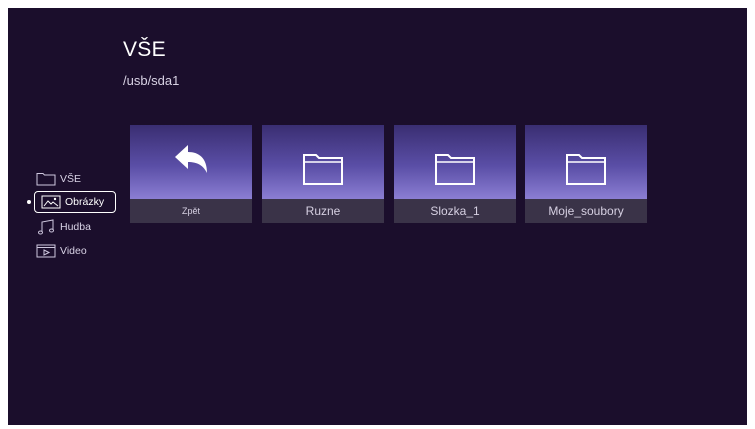  I want to click on tile-folder-slozka-1: Slozka_1, so click(455, 174).